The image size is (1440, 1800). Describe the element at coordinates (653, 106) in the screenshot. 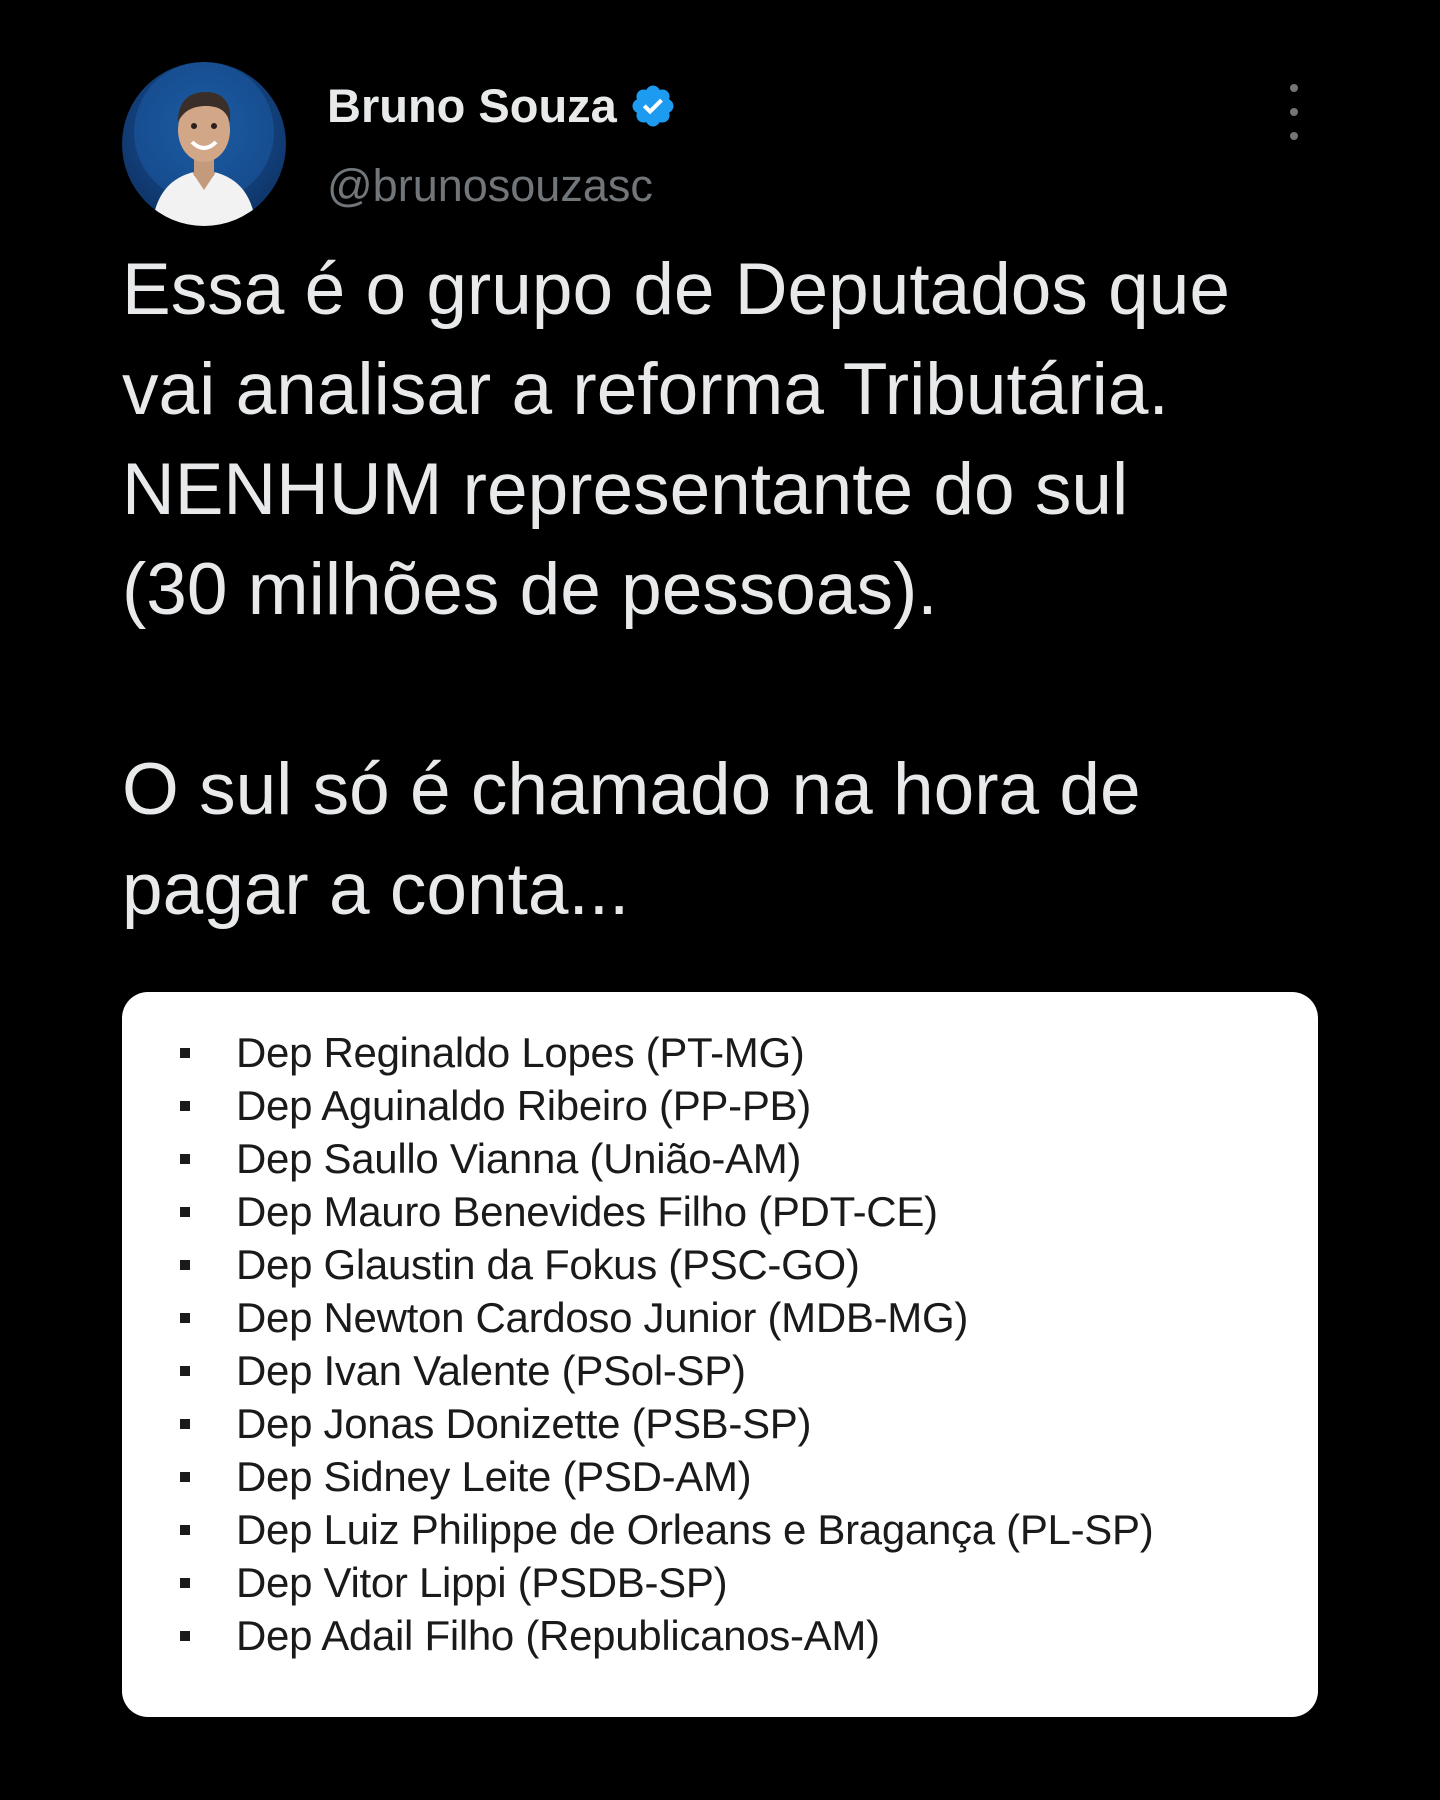

I see `verified-badge-icon` at that location.